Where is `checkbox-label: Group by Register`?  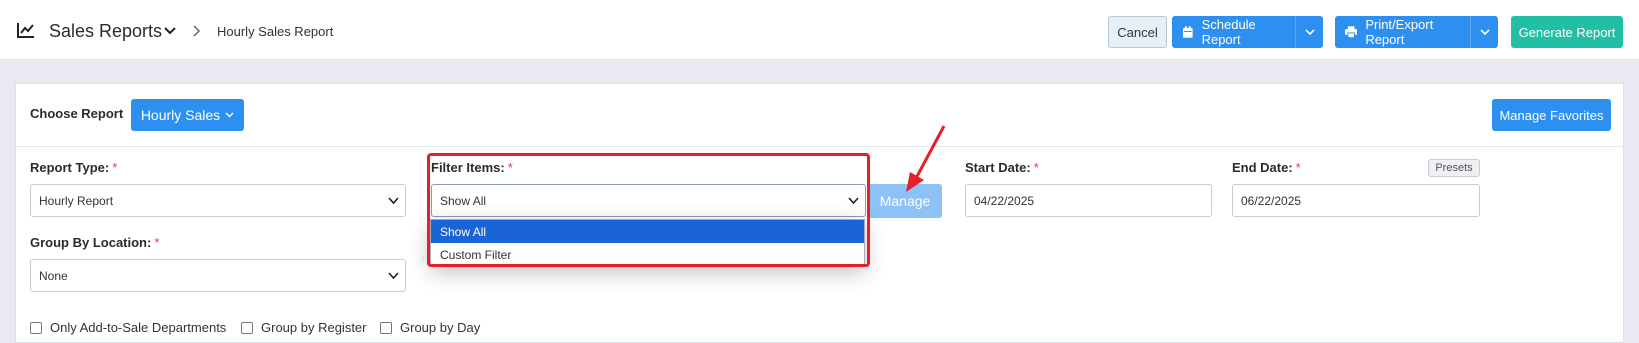
checkbox-label: Group by Register is located at coordinates (314, 327).